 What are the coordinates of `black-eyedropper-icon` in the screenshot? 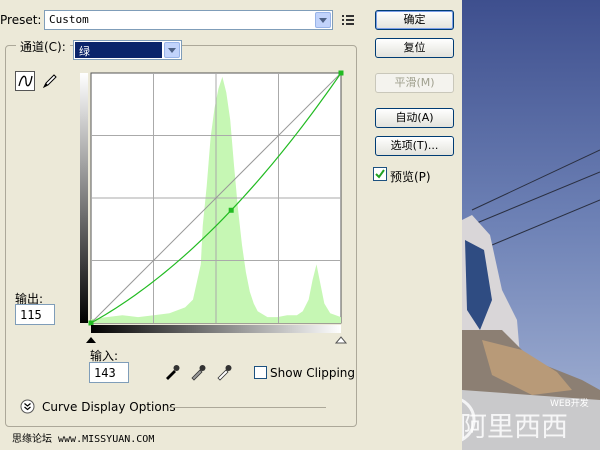 It's located at (172, 372).